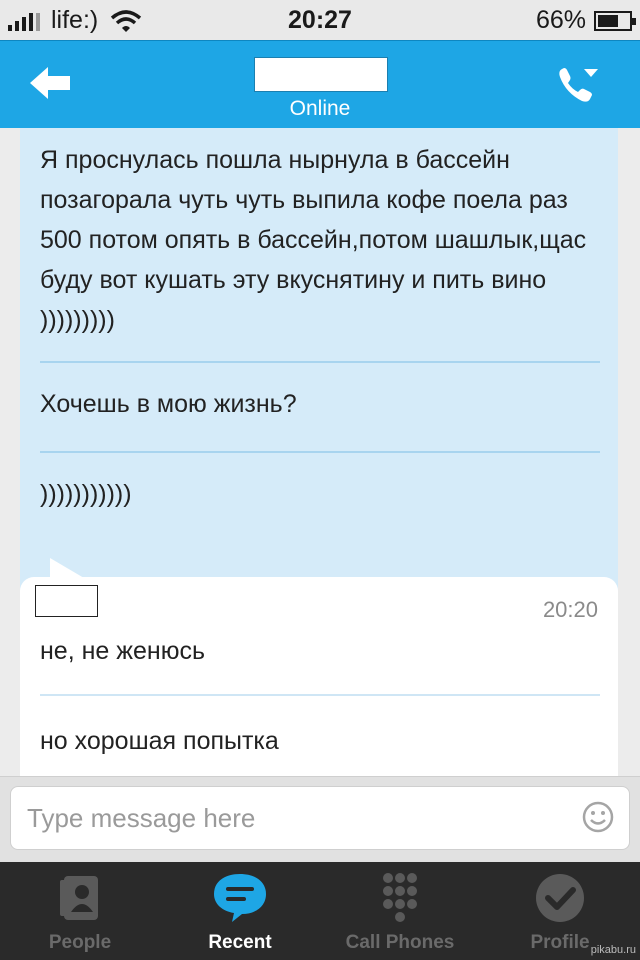  What do you see at coordinates (240, 942) in the screenshot?
I see `tab-label: Recent` at bounding box center [240, 942].